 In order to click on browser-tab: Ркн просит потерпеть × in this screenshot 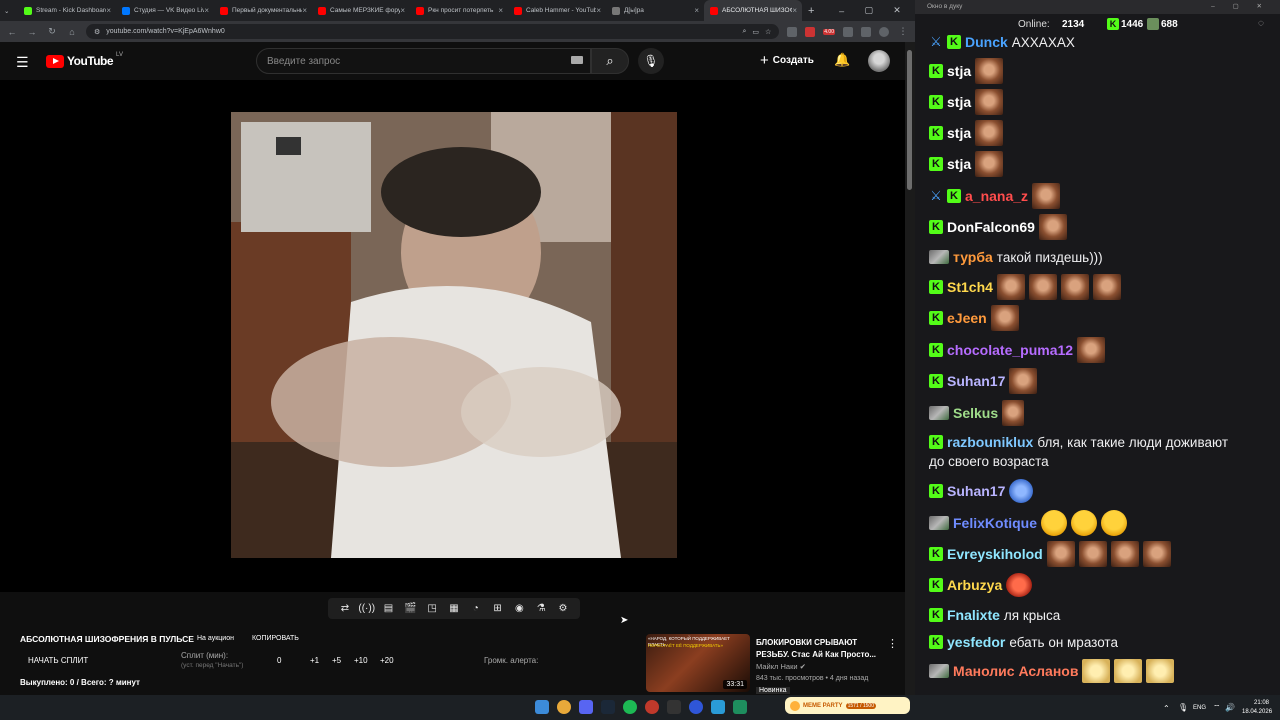, I will do `click(459, 10)`.